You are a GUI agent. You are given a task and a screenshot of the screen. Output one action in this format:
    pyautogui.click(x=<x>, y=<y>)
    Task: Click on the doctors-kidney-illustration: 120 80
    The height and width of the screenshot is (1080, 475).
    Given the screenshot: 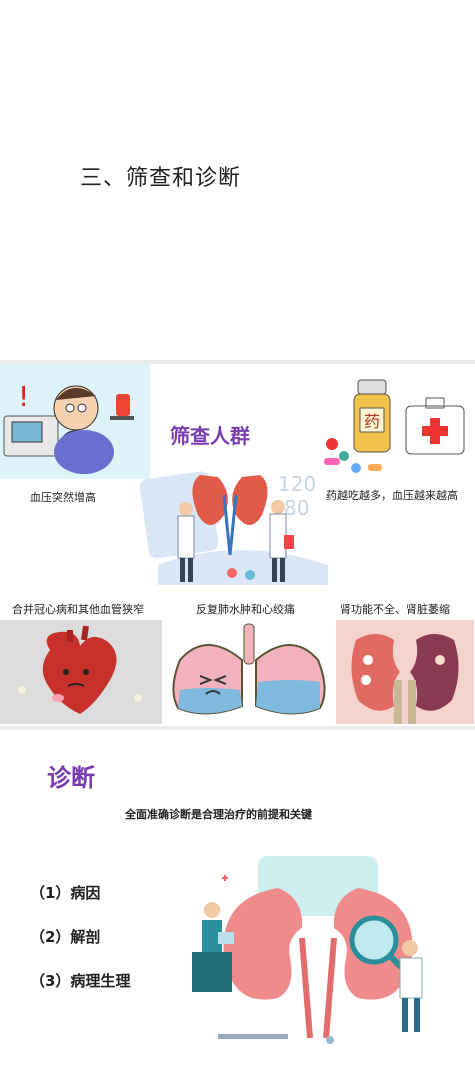 What is the action you would take?
    pyautogui.click(x=233, y=528)
    